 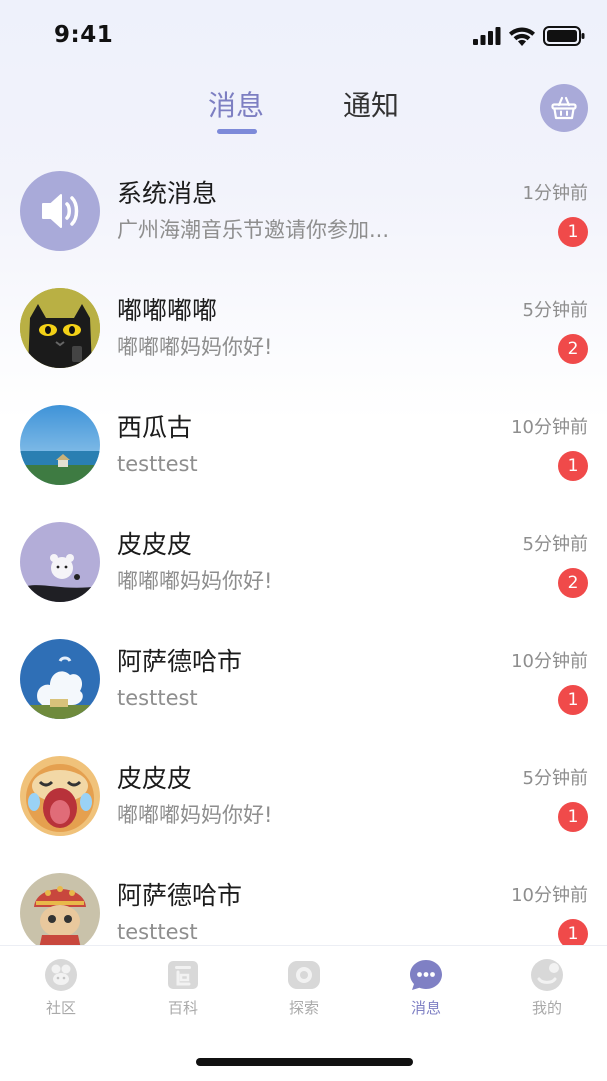 What do you see at coordinates (555, 193) in the screenshot?
I see `conversation-time: 1分钟前` at bounding box center [555, 193].